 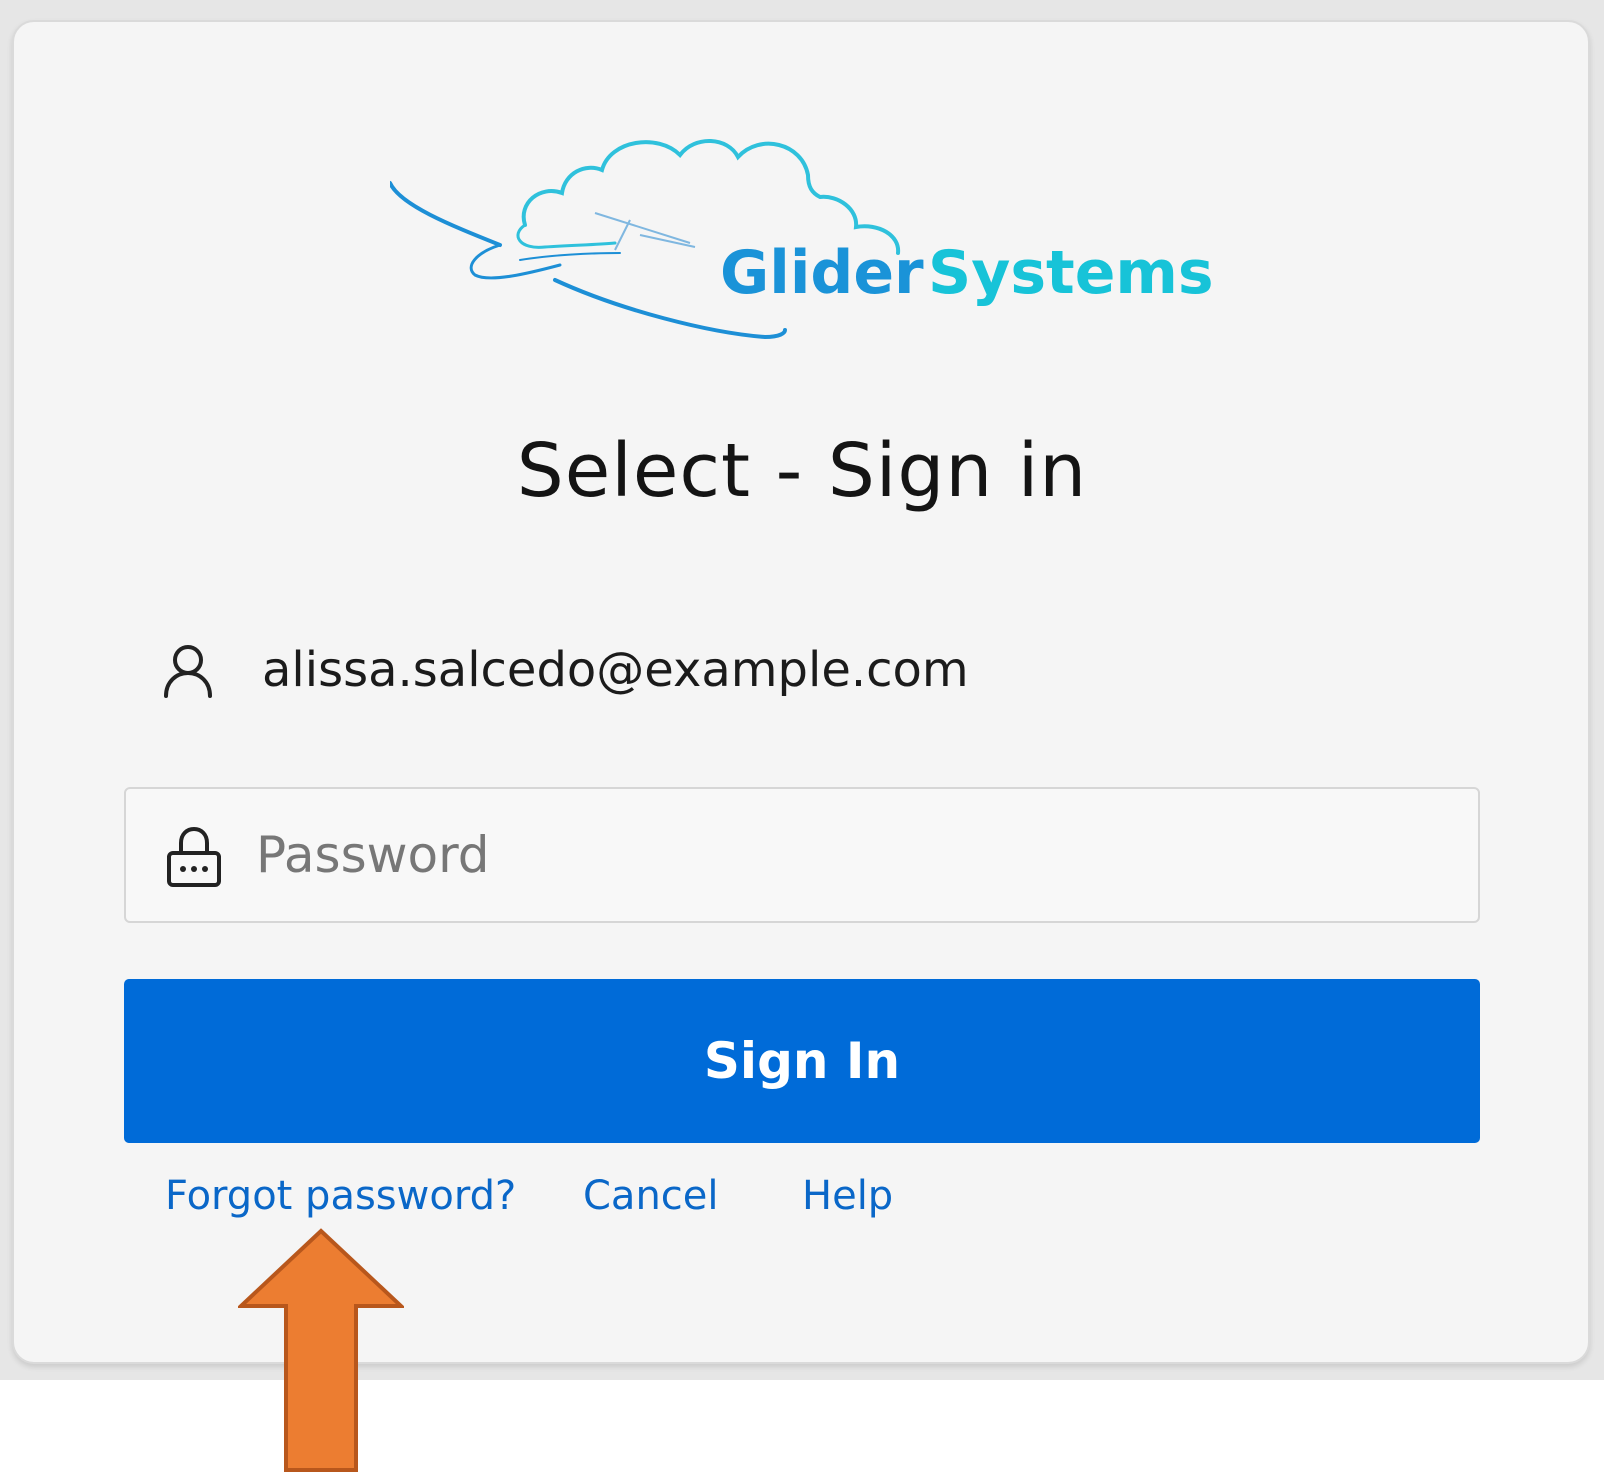 I want to click on glider-icon, so click(x=446, y=214).